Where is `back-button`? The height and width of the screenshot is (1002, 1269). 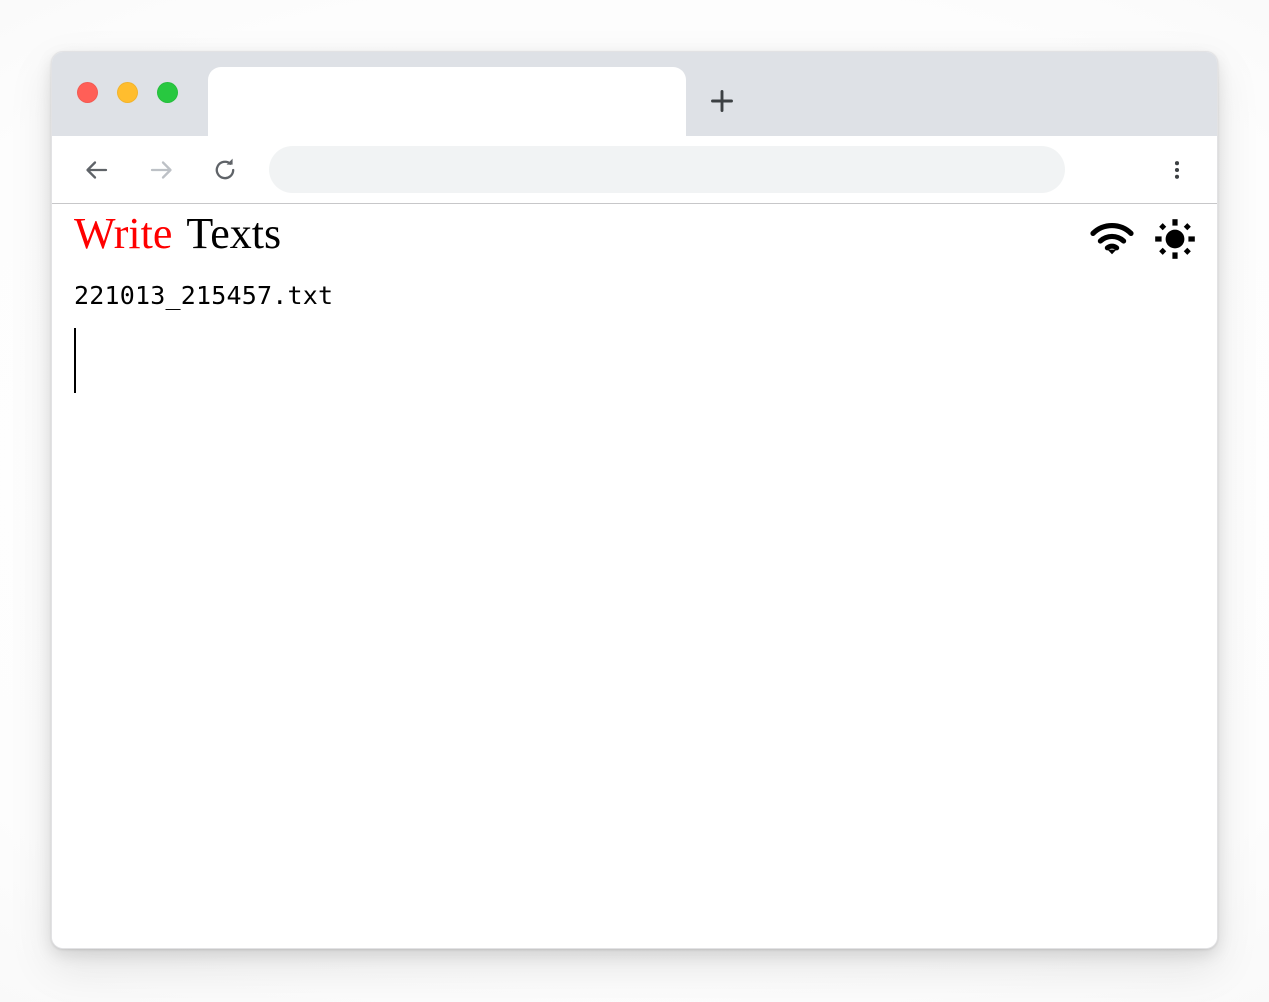
back-button is located at coordinates (97, 170).